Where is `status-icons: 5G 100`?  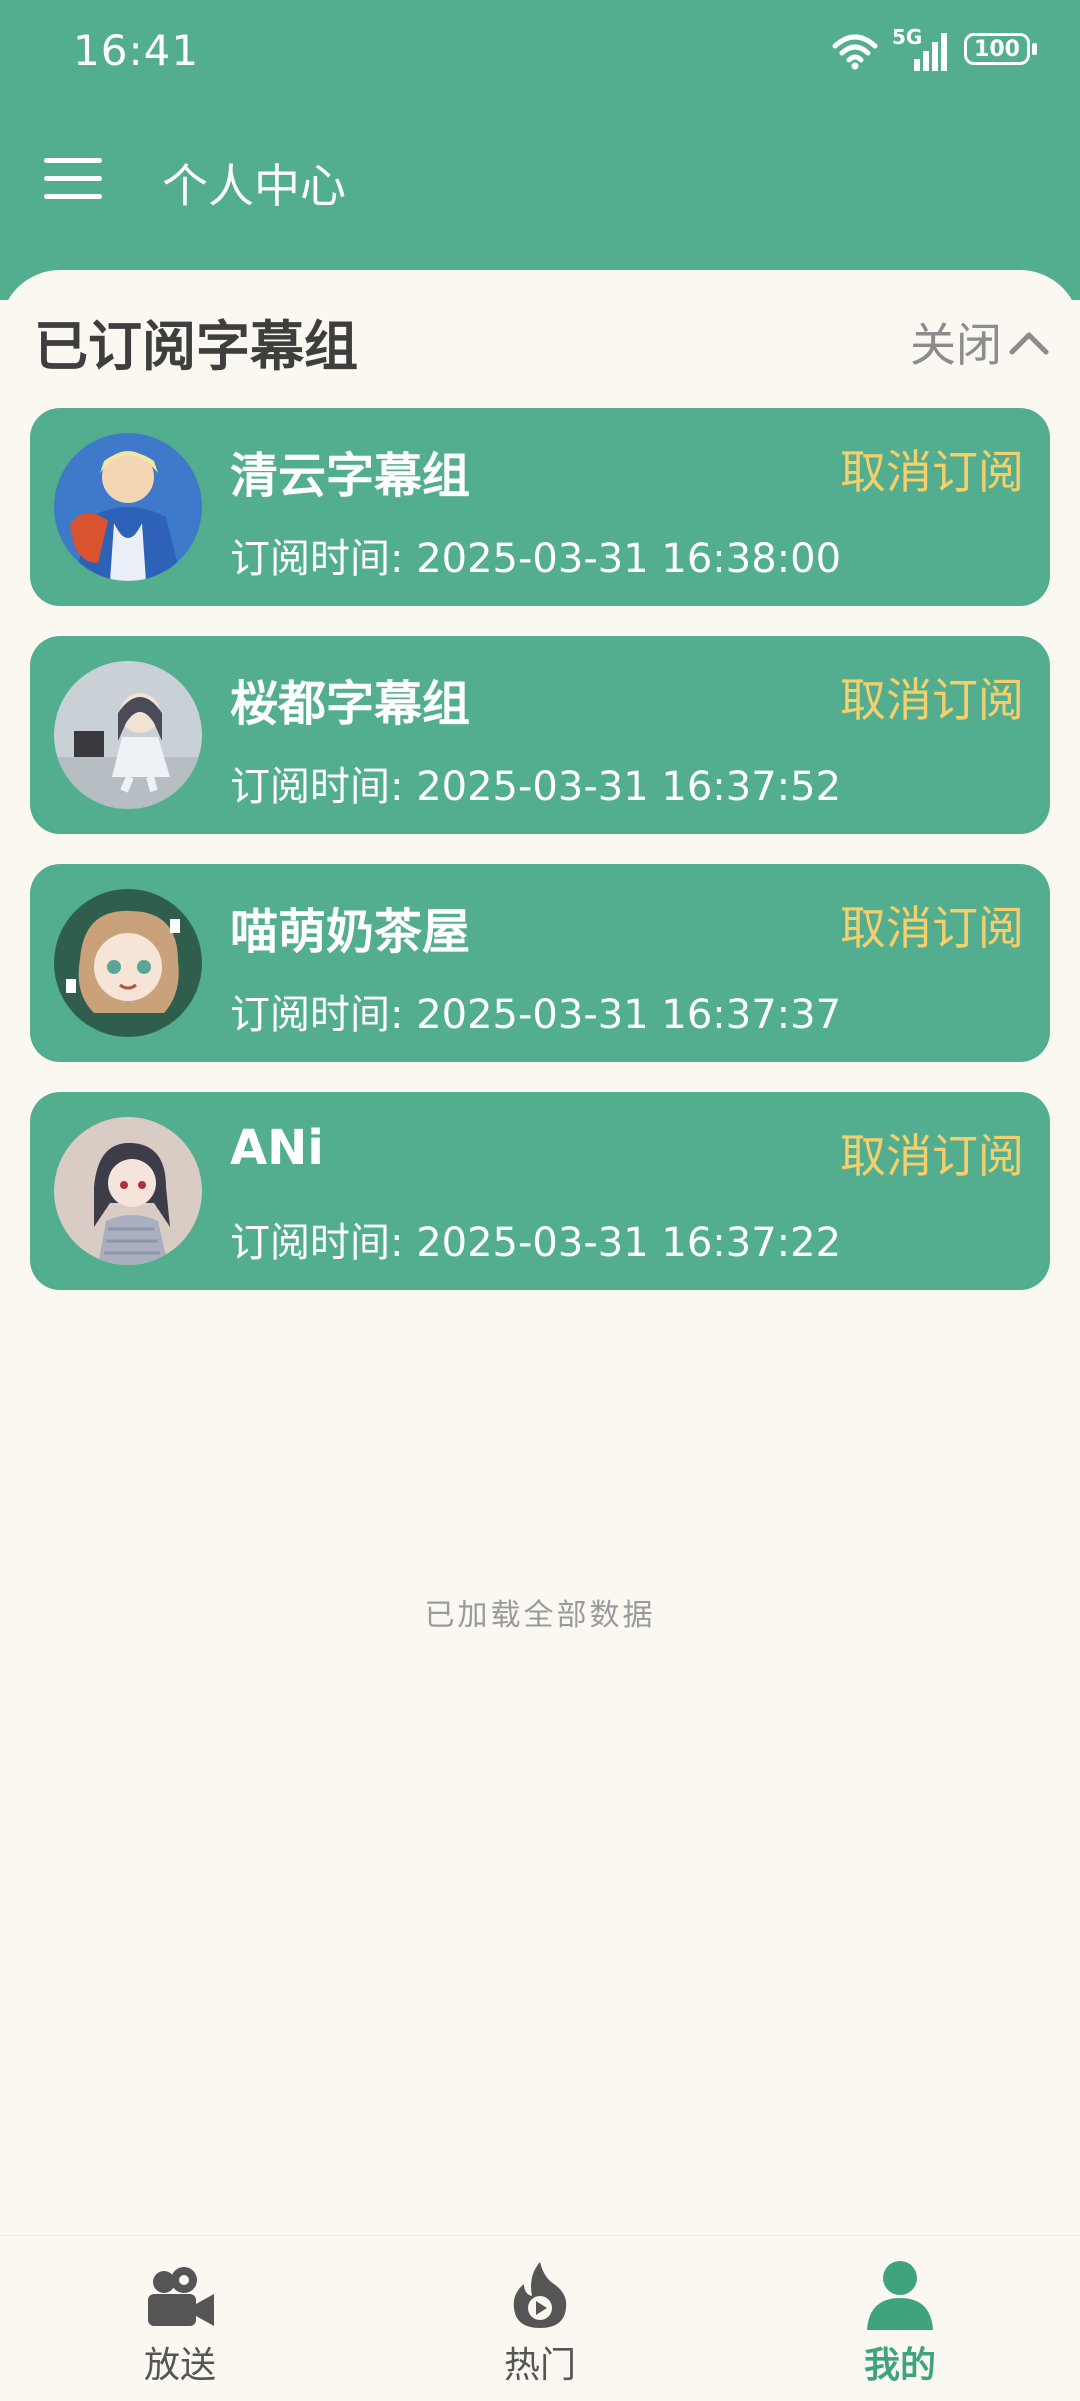 status-icons: 5G 100 is located at coordinates (936, 49).